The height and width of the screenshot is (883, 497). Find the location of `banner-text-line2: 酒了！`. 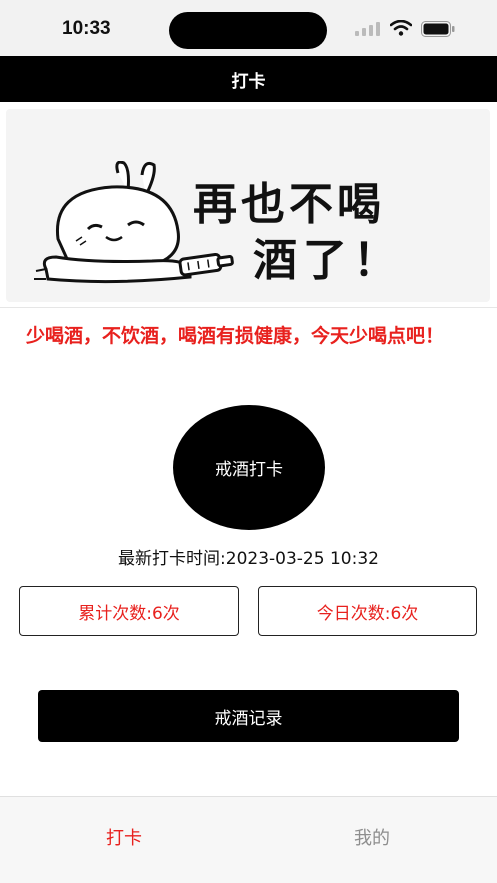

banner-text-line2: 酒了！ is located at coordinates (328, 260).